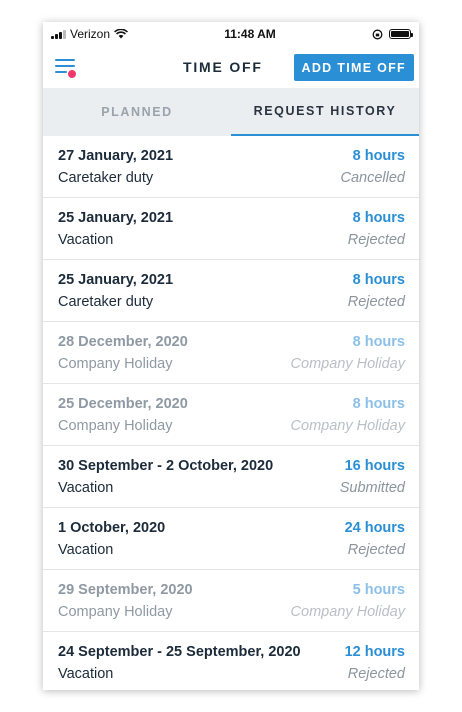  What do you see at coordinates (179, 651) in the screenshot?
I see `request-date: 24 September - 25 September, 2020` at bounding box center [179, 651].